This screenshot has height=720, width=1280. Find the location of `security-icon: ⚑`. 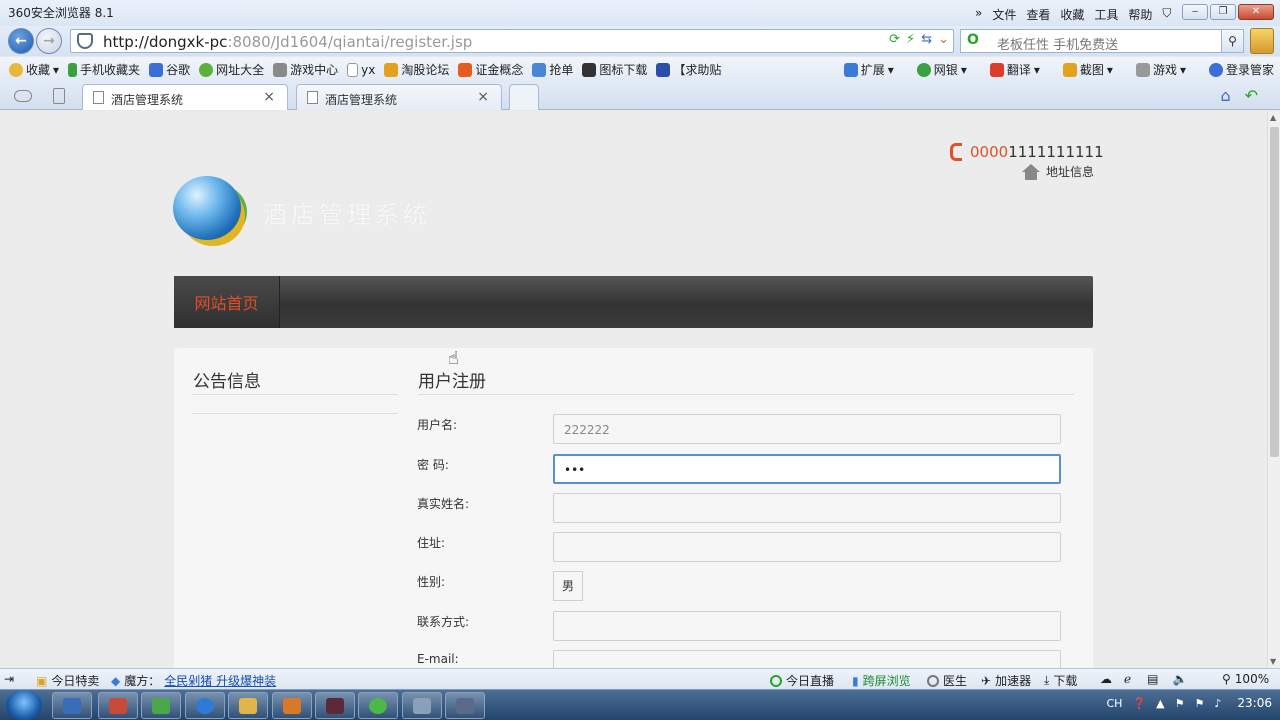

security-icon: ⚑ is located at coordinates (1200, 703).